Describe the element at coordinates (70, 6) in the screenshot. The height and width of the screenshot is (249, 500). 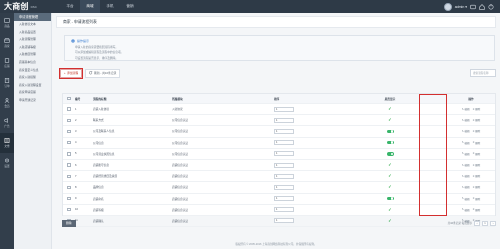
I see `topnav-platform: 平台` at that location.